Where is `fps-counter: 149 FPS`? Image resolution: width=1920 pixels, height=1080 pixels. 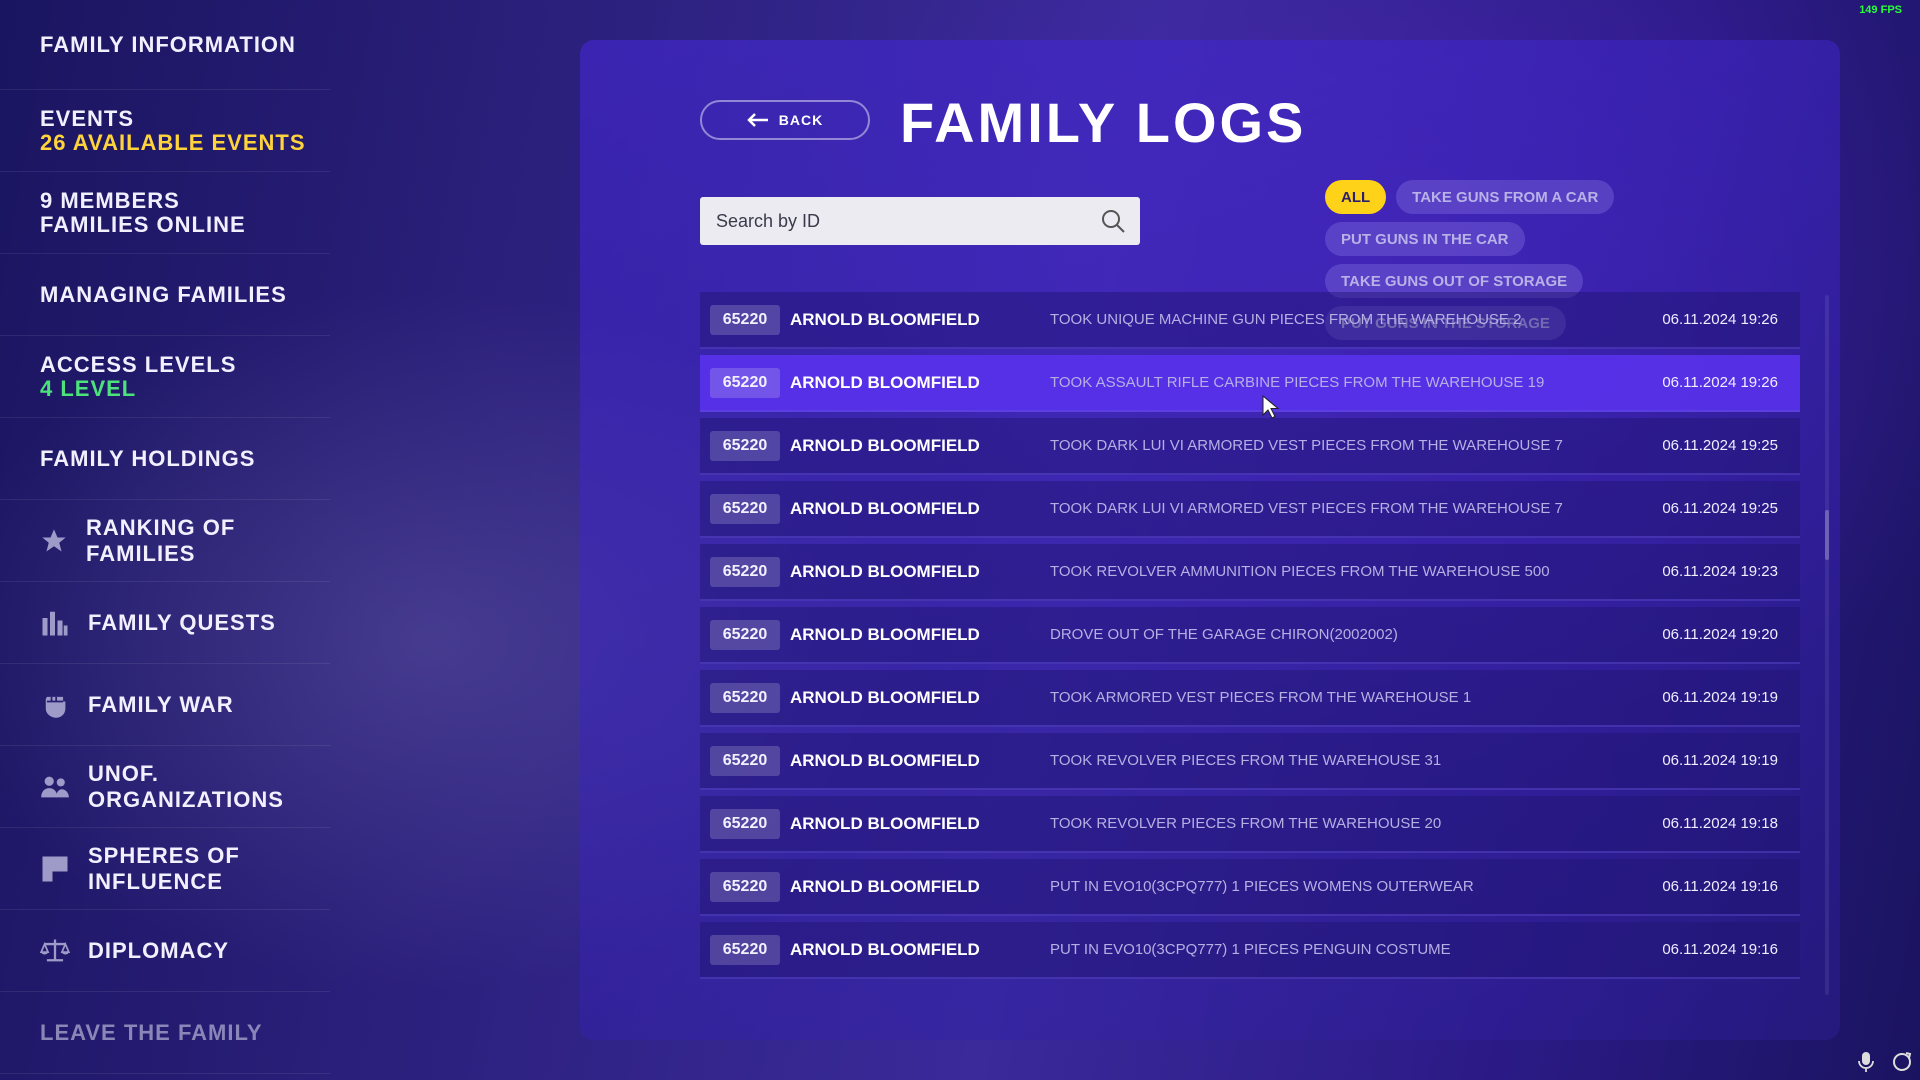
fps-counter: 149 FPS is located at coordinates (1880, 10).